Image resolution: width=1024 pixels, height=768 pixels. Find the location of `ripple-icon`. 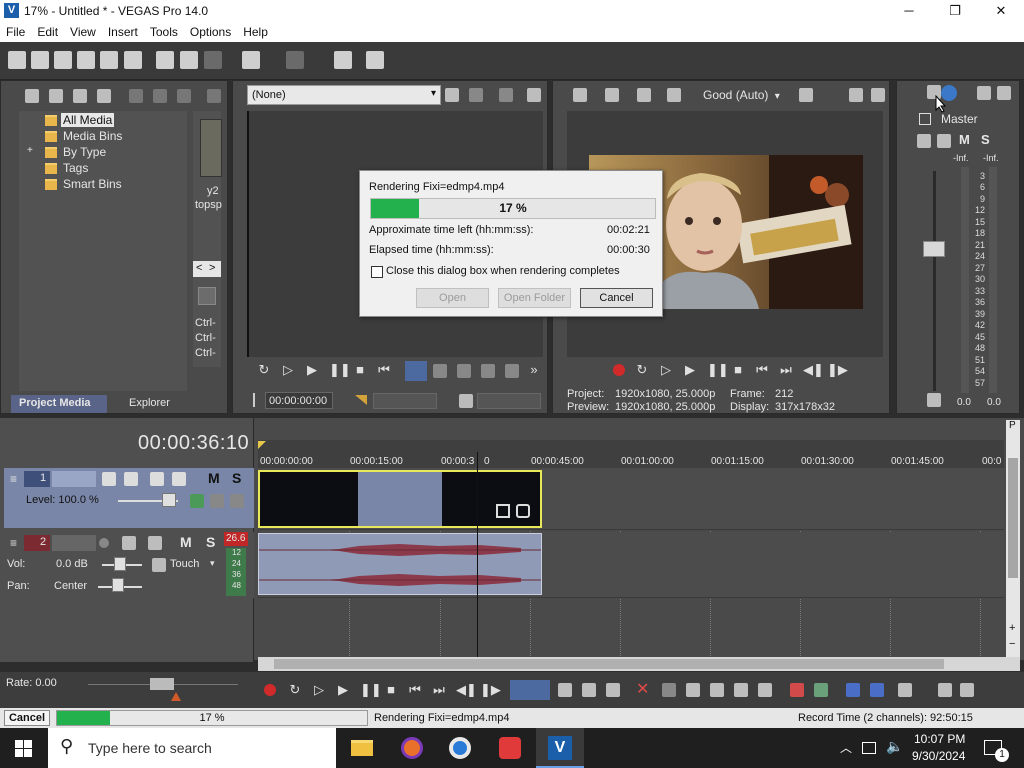

ripple-icon is located at coordinates (905, 690).